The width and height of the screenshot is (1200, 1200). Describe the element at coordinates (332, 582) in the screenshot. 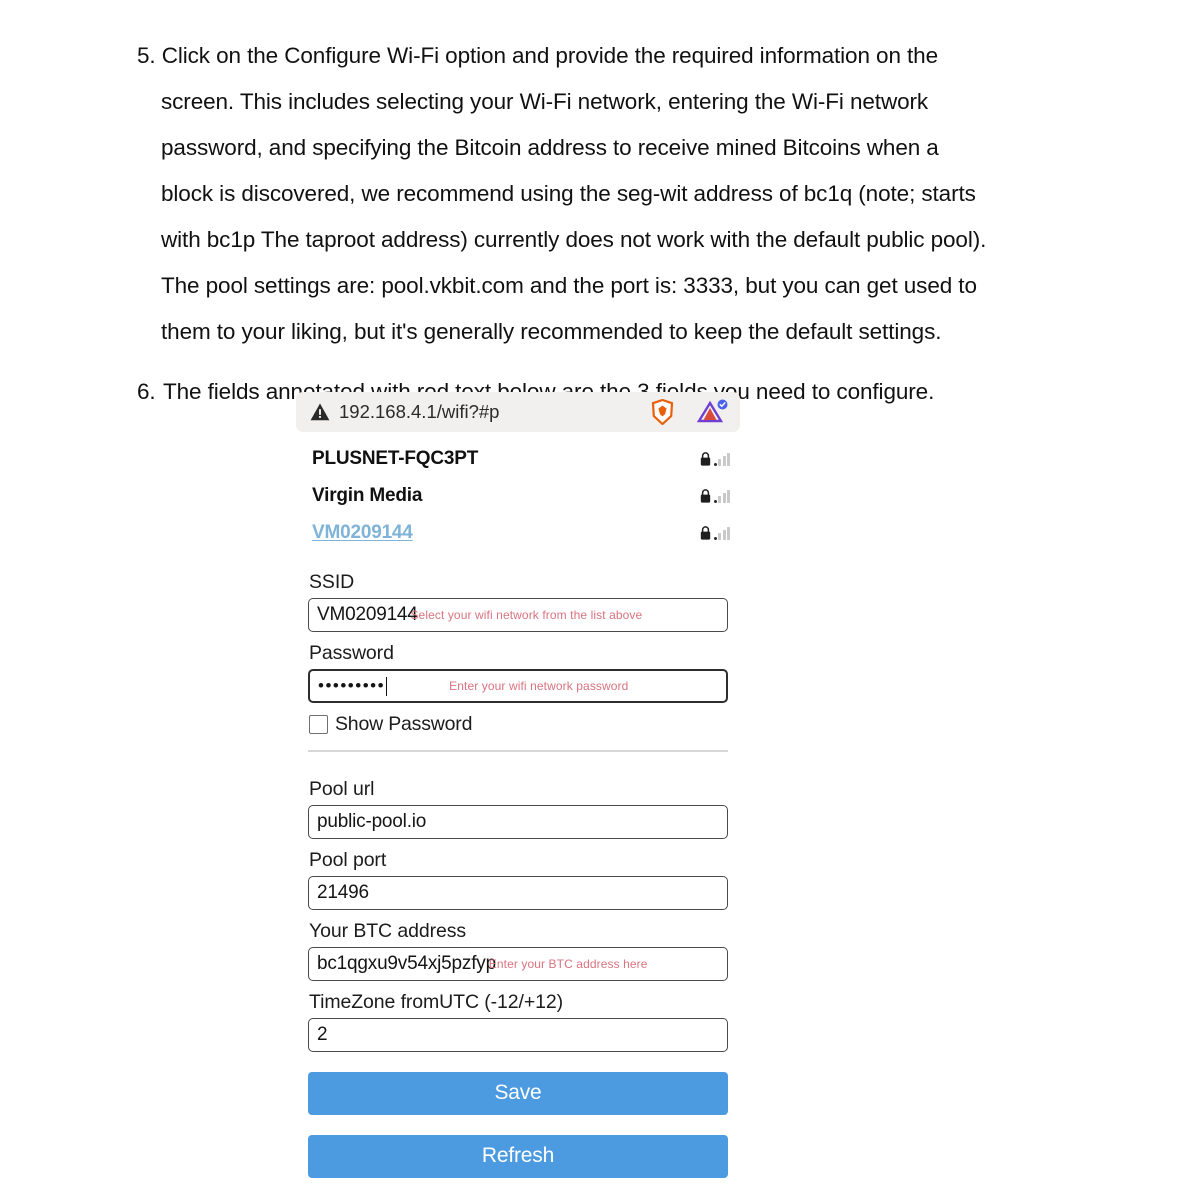

I see `ssid-label: SSID` at that location.